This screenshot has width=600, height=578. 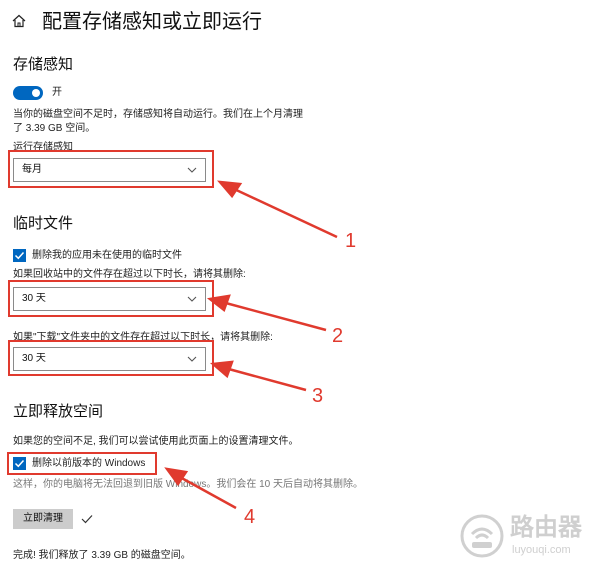 What do you see at coordinates (546, 527) in the screenshot?
I see `watermark-title: 路由器` at bounding box center [546, 527].